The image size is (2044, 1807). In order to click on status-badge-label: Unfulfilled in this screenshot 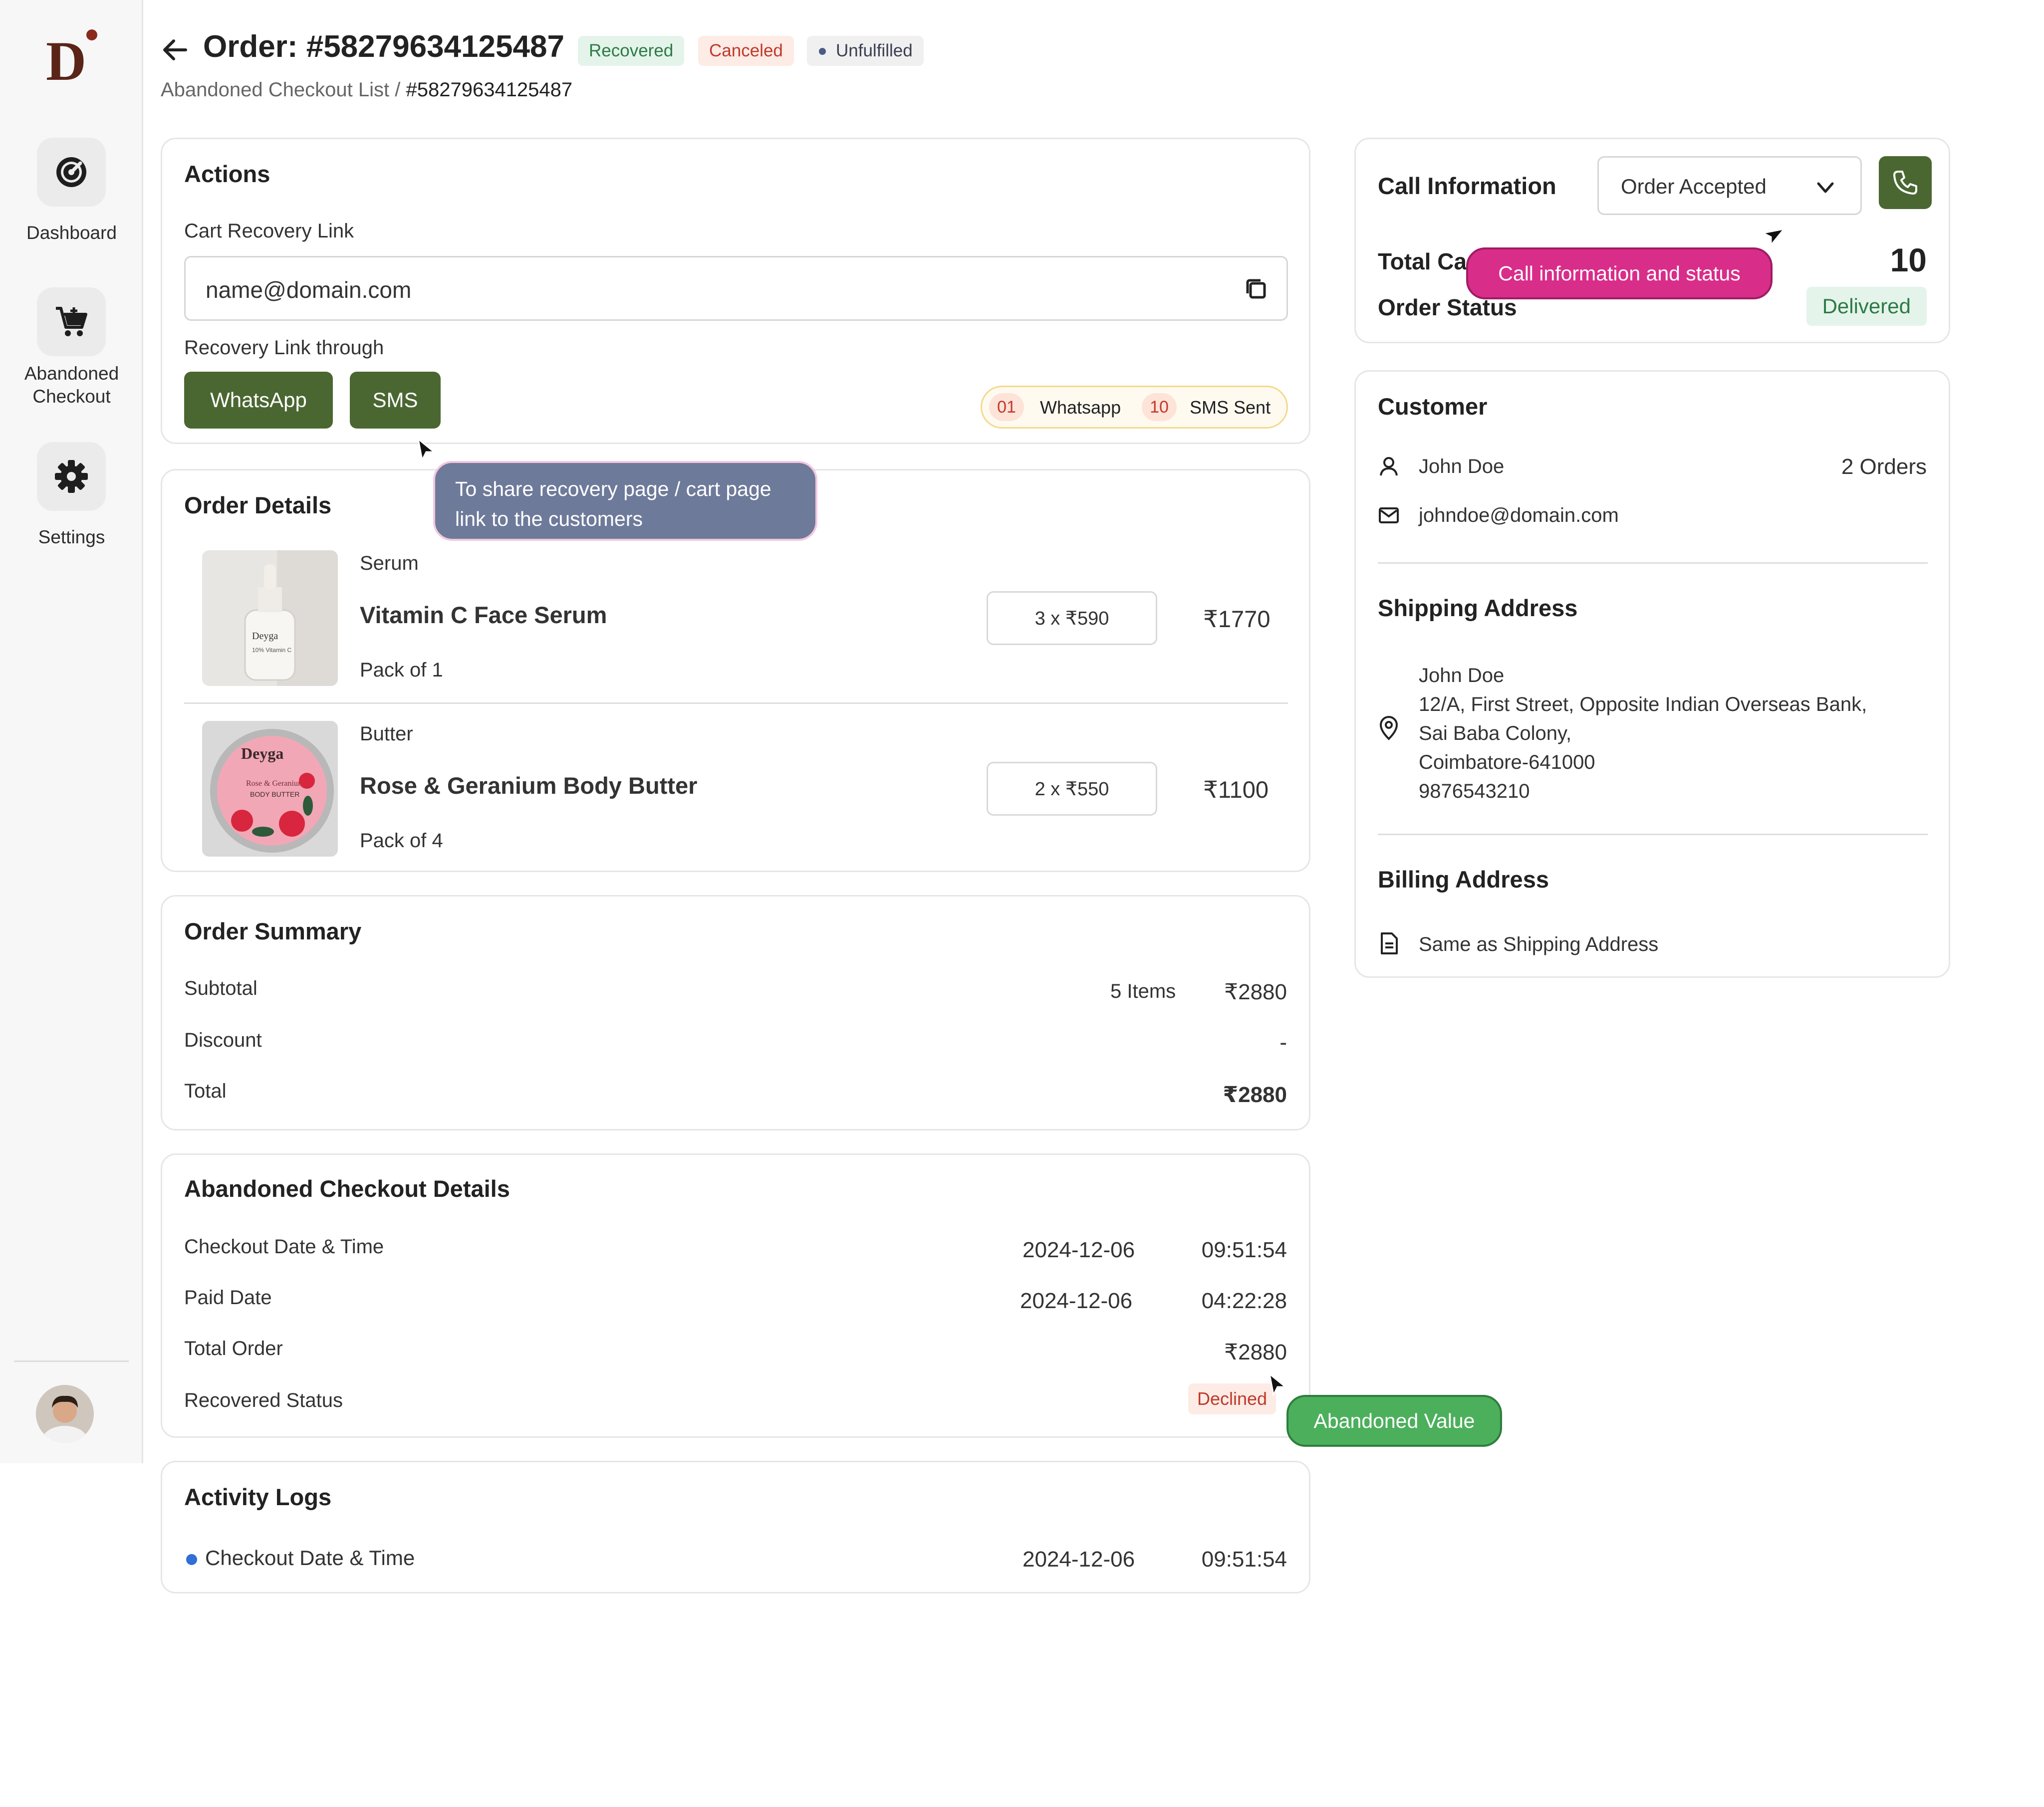, I will do `click(874, 50)`.